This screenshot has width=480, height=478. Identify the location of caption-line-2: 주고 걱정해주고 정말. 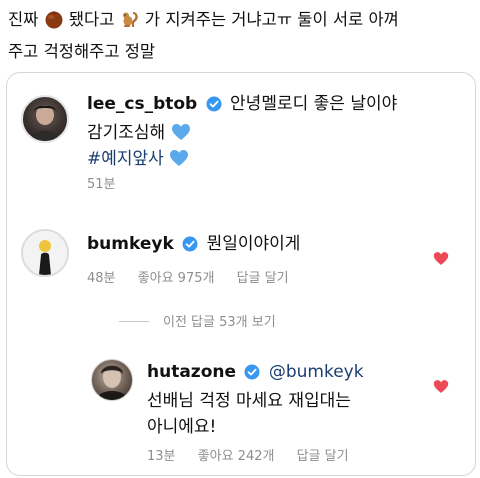
(82, 51).